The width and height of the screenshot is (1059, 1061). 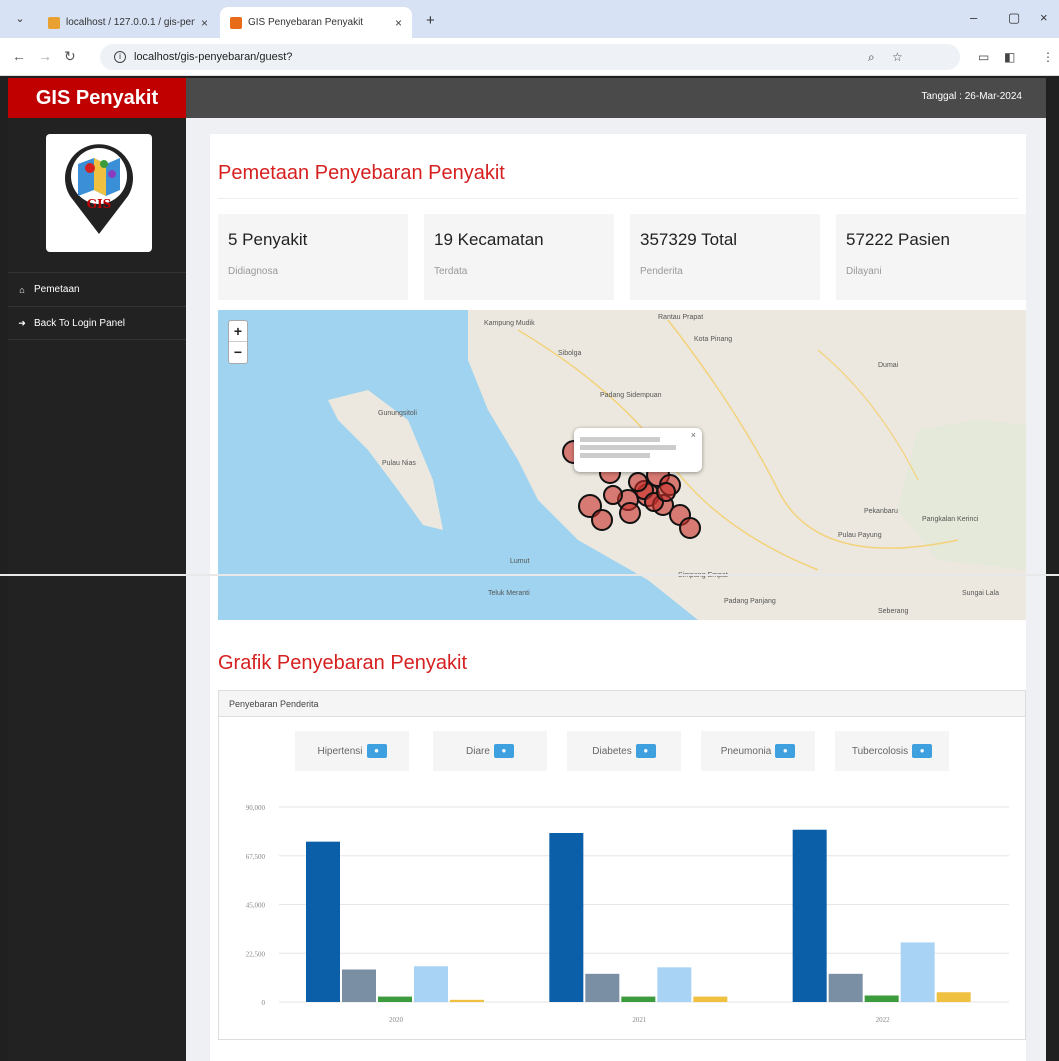 I want to click on divider, so click(x=618, y=198).